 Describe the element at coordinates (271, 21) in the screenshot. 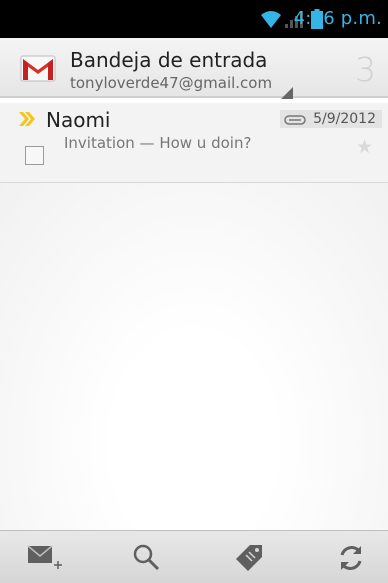

I see `wifi-icon` at that location.